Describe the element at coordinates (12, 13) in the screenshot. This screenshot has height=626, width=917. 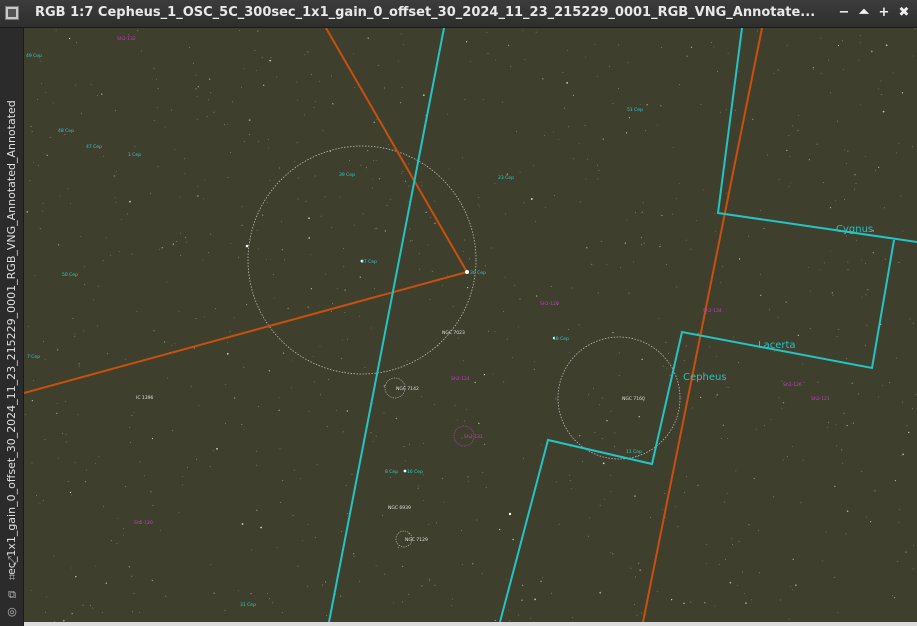
I see `window-icon` at that location.